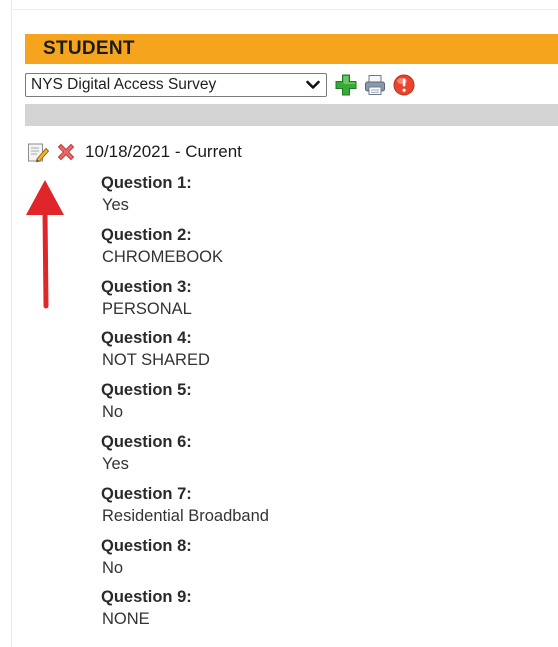  I want to click on survey-toolbar: NYS Digital Access Survey, so click(221, 85).